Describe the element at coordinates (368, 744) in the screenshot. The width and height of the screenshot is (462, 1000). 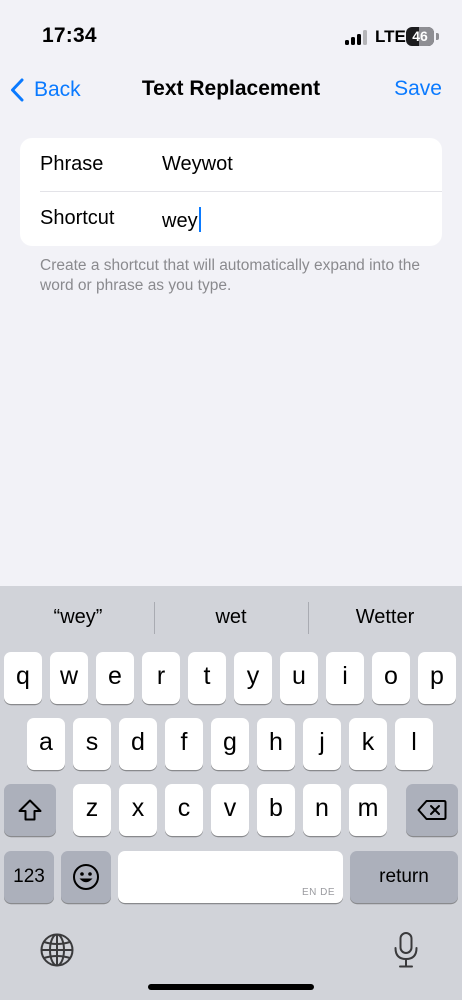
I see `key-k: k` at that location.